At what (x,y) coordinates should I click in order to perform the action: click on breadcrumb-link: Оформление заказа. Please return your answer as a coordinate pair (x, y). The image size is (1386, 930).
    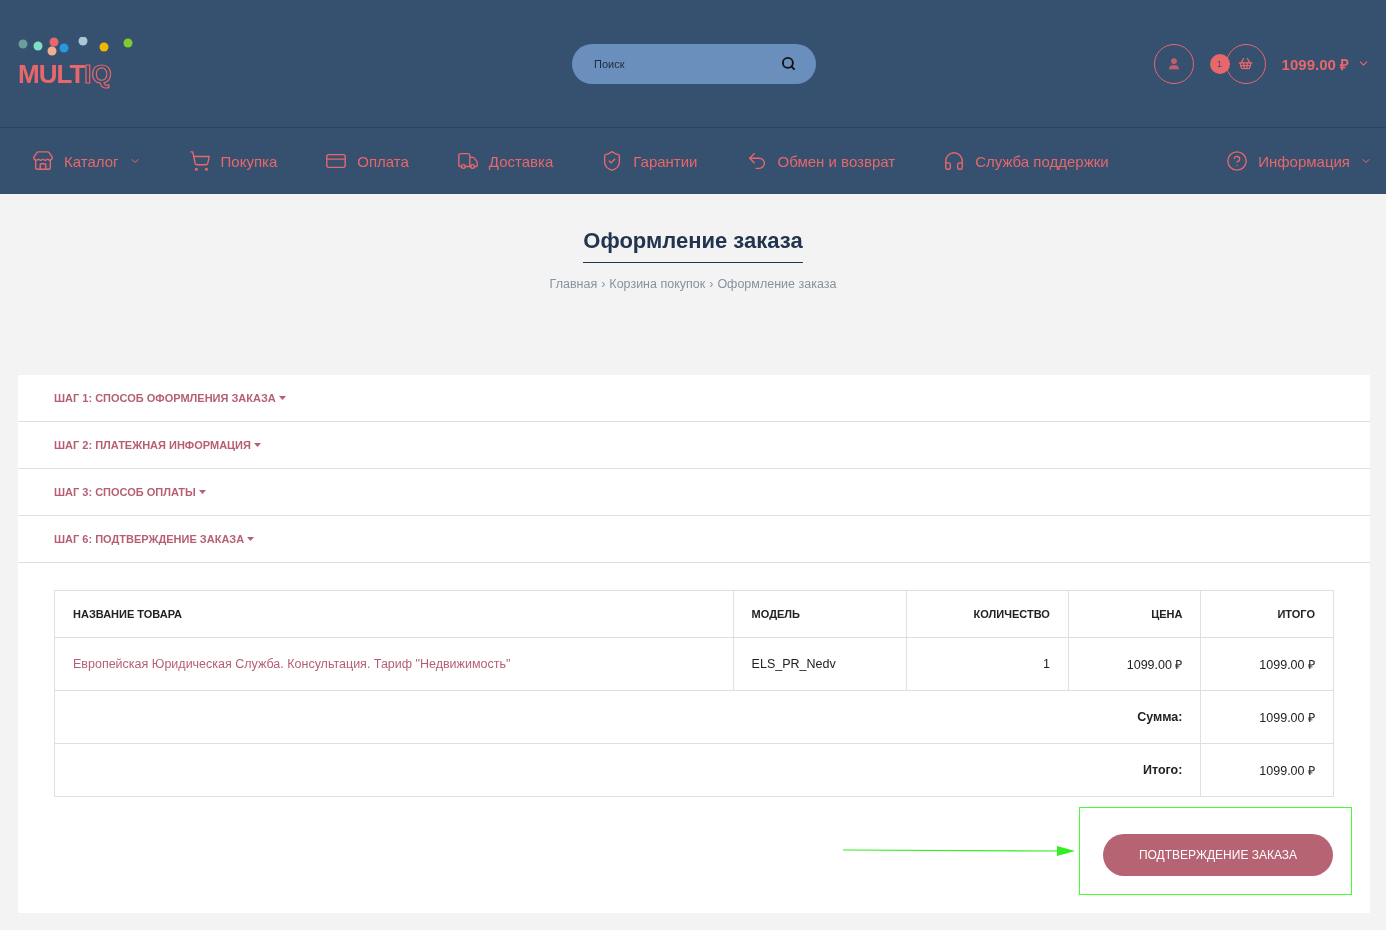
    Looking at the image, I should click on (777, 284).